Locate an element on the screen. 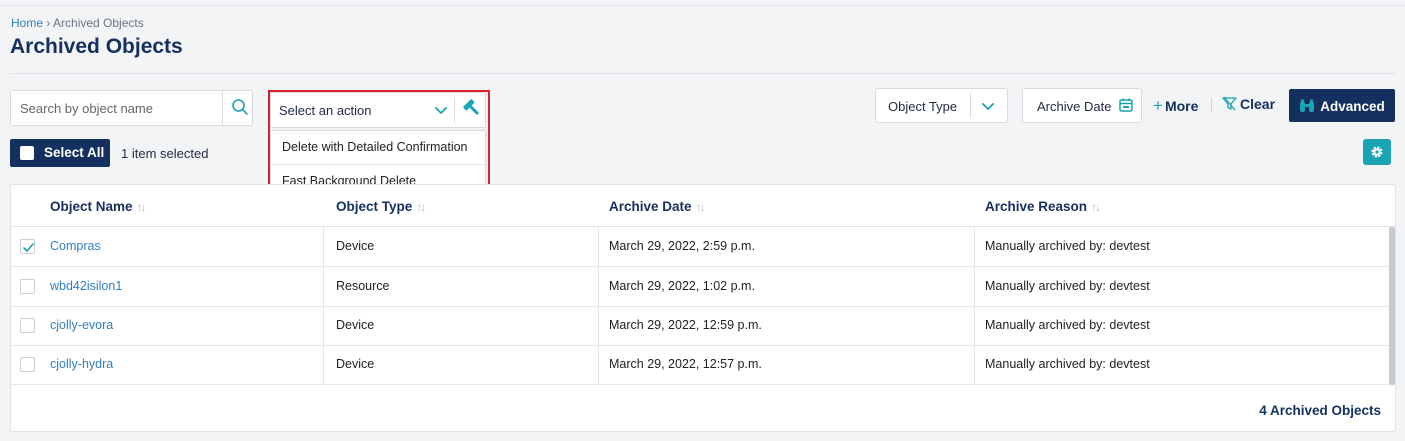  column-header-archive-reason: Archive Reason ↑↓ is located at coordinates (1043, 206).